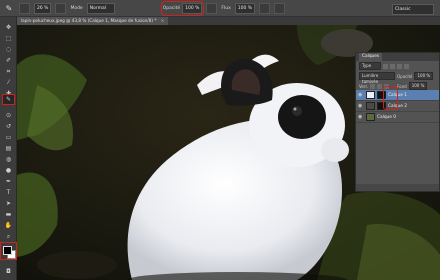 The height and width of the screenshot is (280, 440). I want to click on layer-row-1: ◉ Calque 1, so click(397, 95).